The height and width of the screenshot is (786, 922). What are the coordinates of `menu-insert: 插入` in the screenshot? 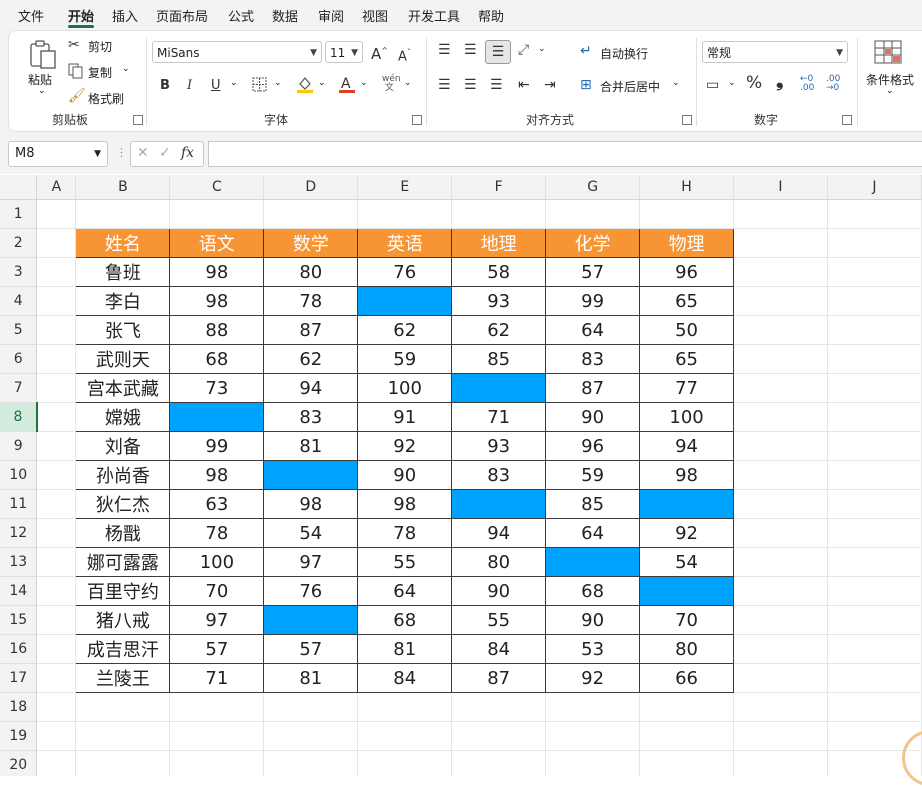 It's located at (125, 15).